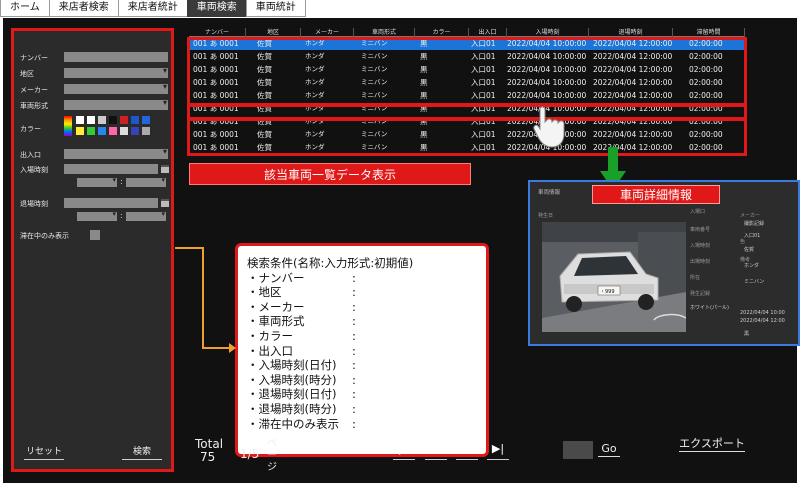 The height and width of the screenshot is (483, 800). What do you see at coordinates (366, 321) in the screenshot?
I see `note-item: ・車両形式:` at bounding box center [366, 321].